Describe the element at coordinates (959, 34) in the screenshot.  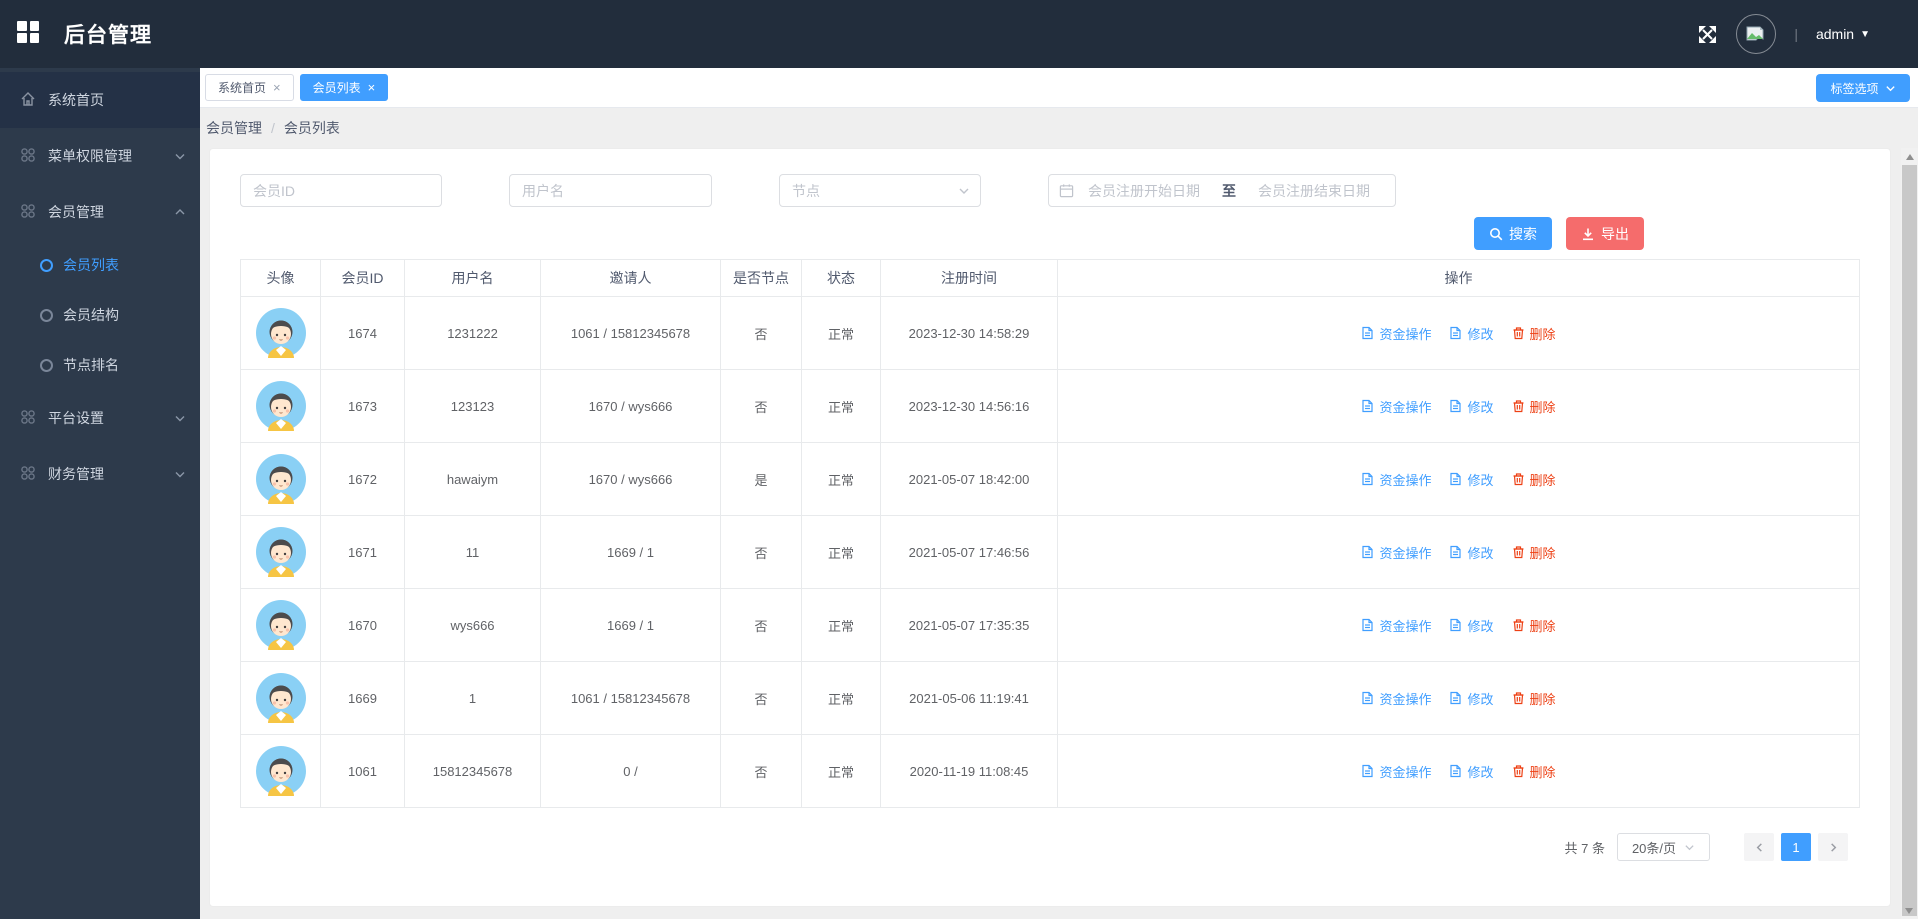
I see `top-bar: 后台管理 | admin ▼` at that location.